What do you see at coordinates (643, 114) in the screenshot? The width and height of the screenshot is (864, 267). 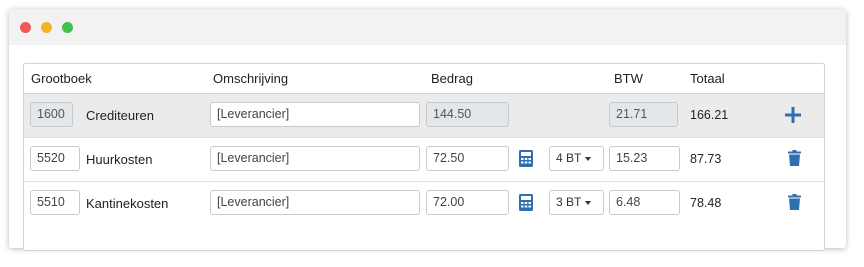 I see `vat-amount-field: 21.71` at bounding box center [643, 114].